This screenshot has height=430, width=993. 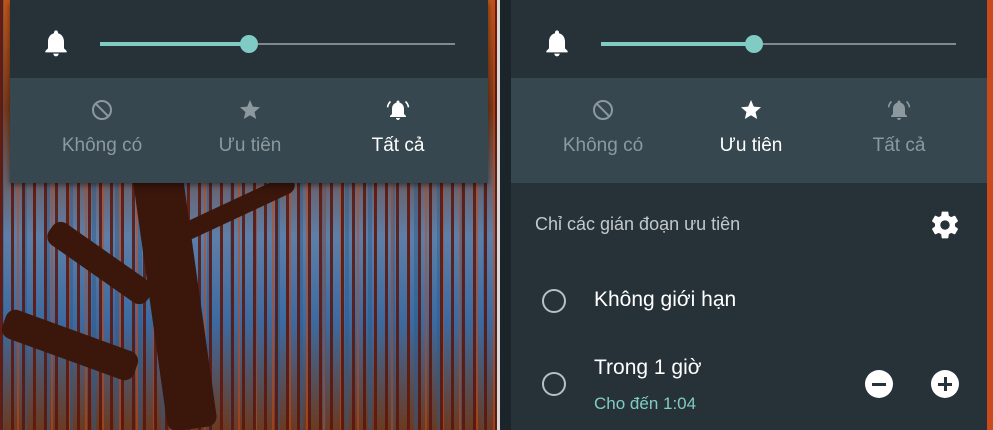 I want to click on option-label-one-hour: Trong 1 giờ, so click(x=648, y=368).